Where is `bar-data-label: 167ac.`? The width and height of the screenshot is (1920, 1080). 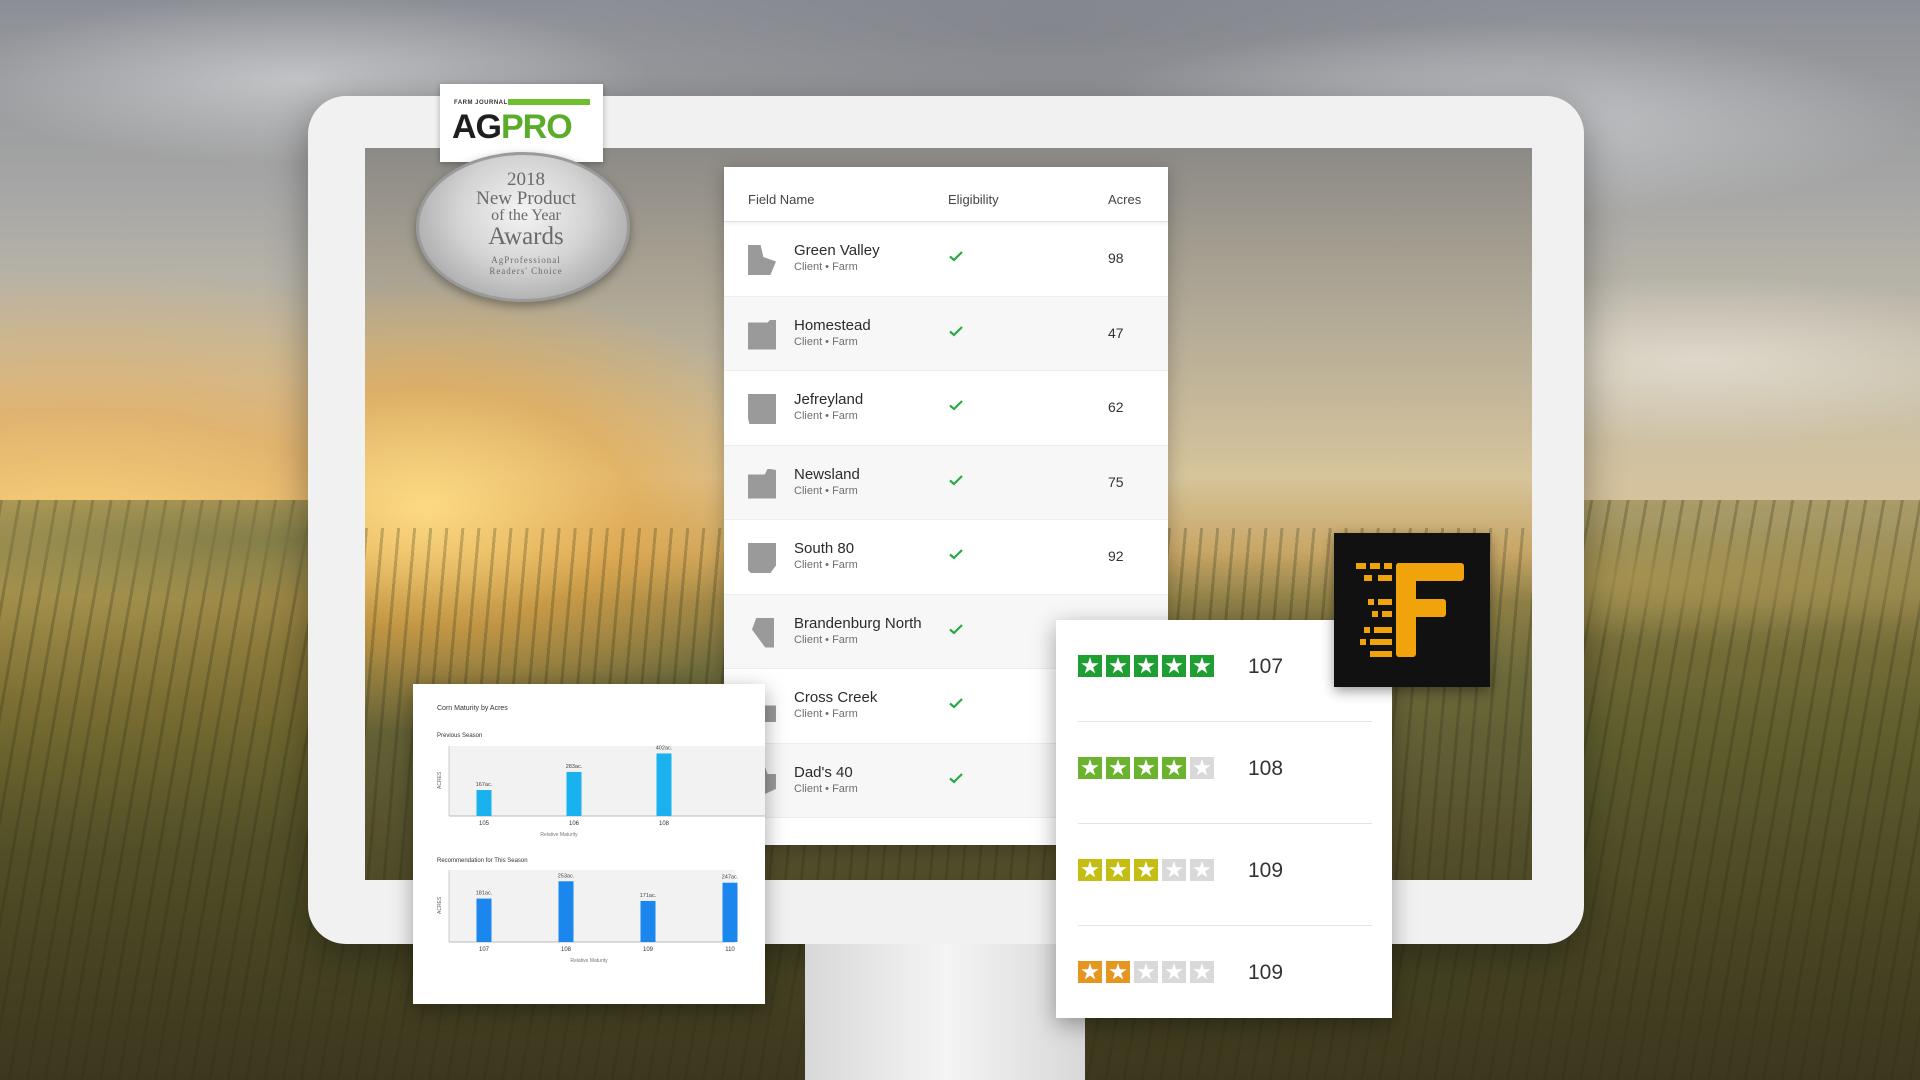
bar-data-label: 167ac. is located at coordinates (484, 785).